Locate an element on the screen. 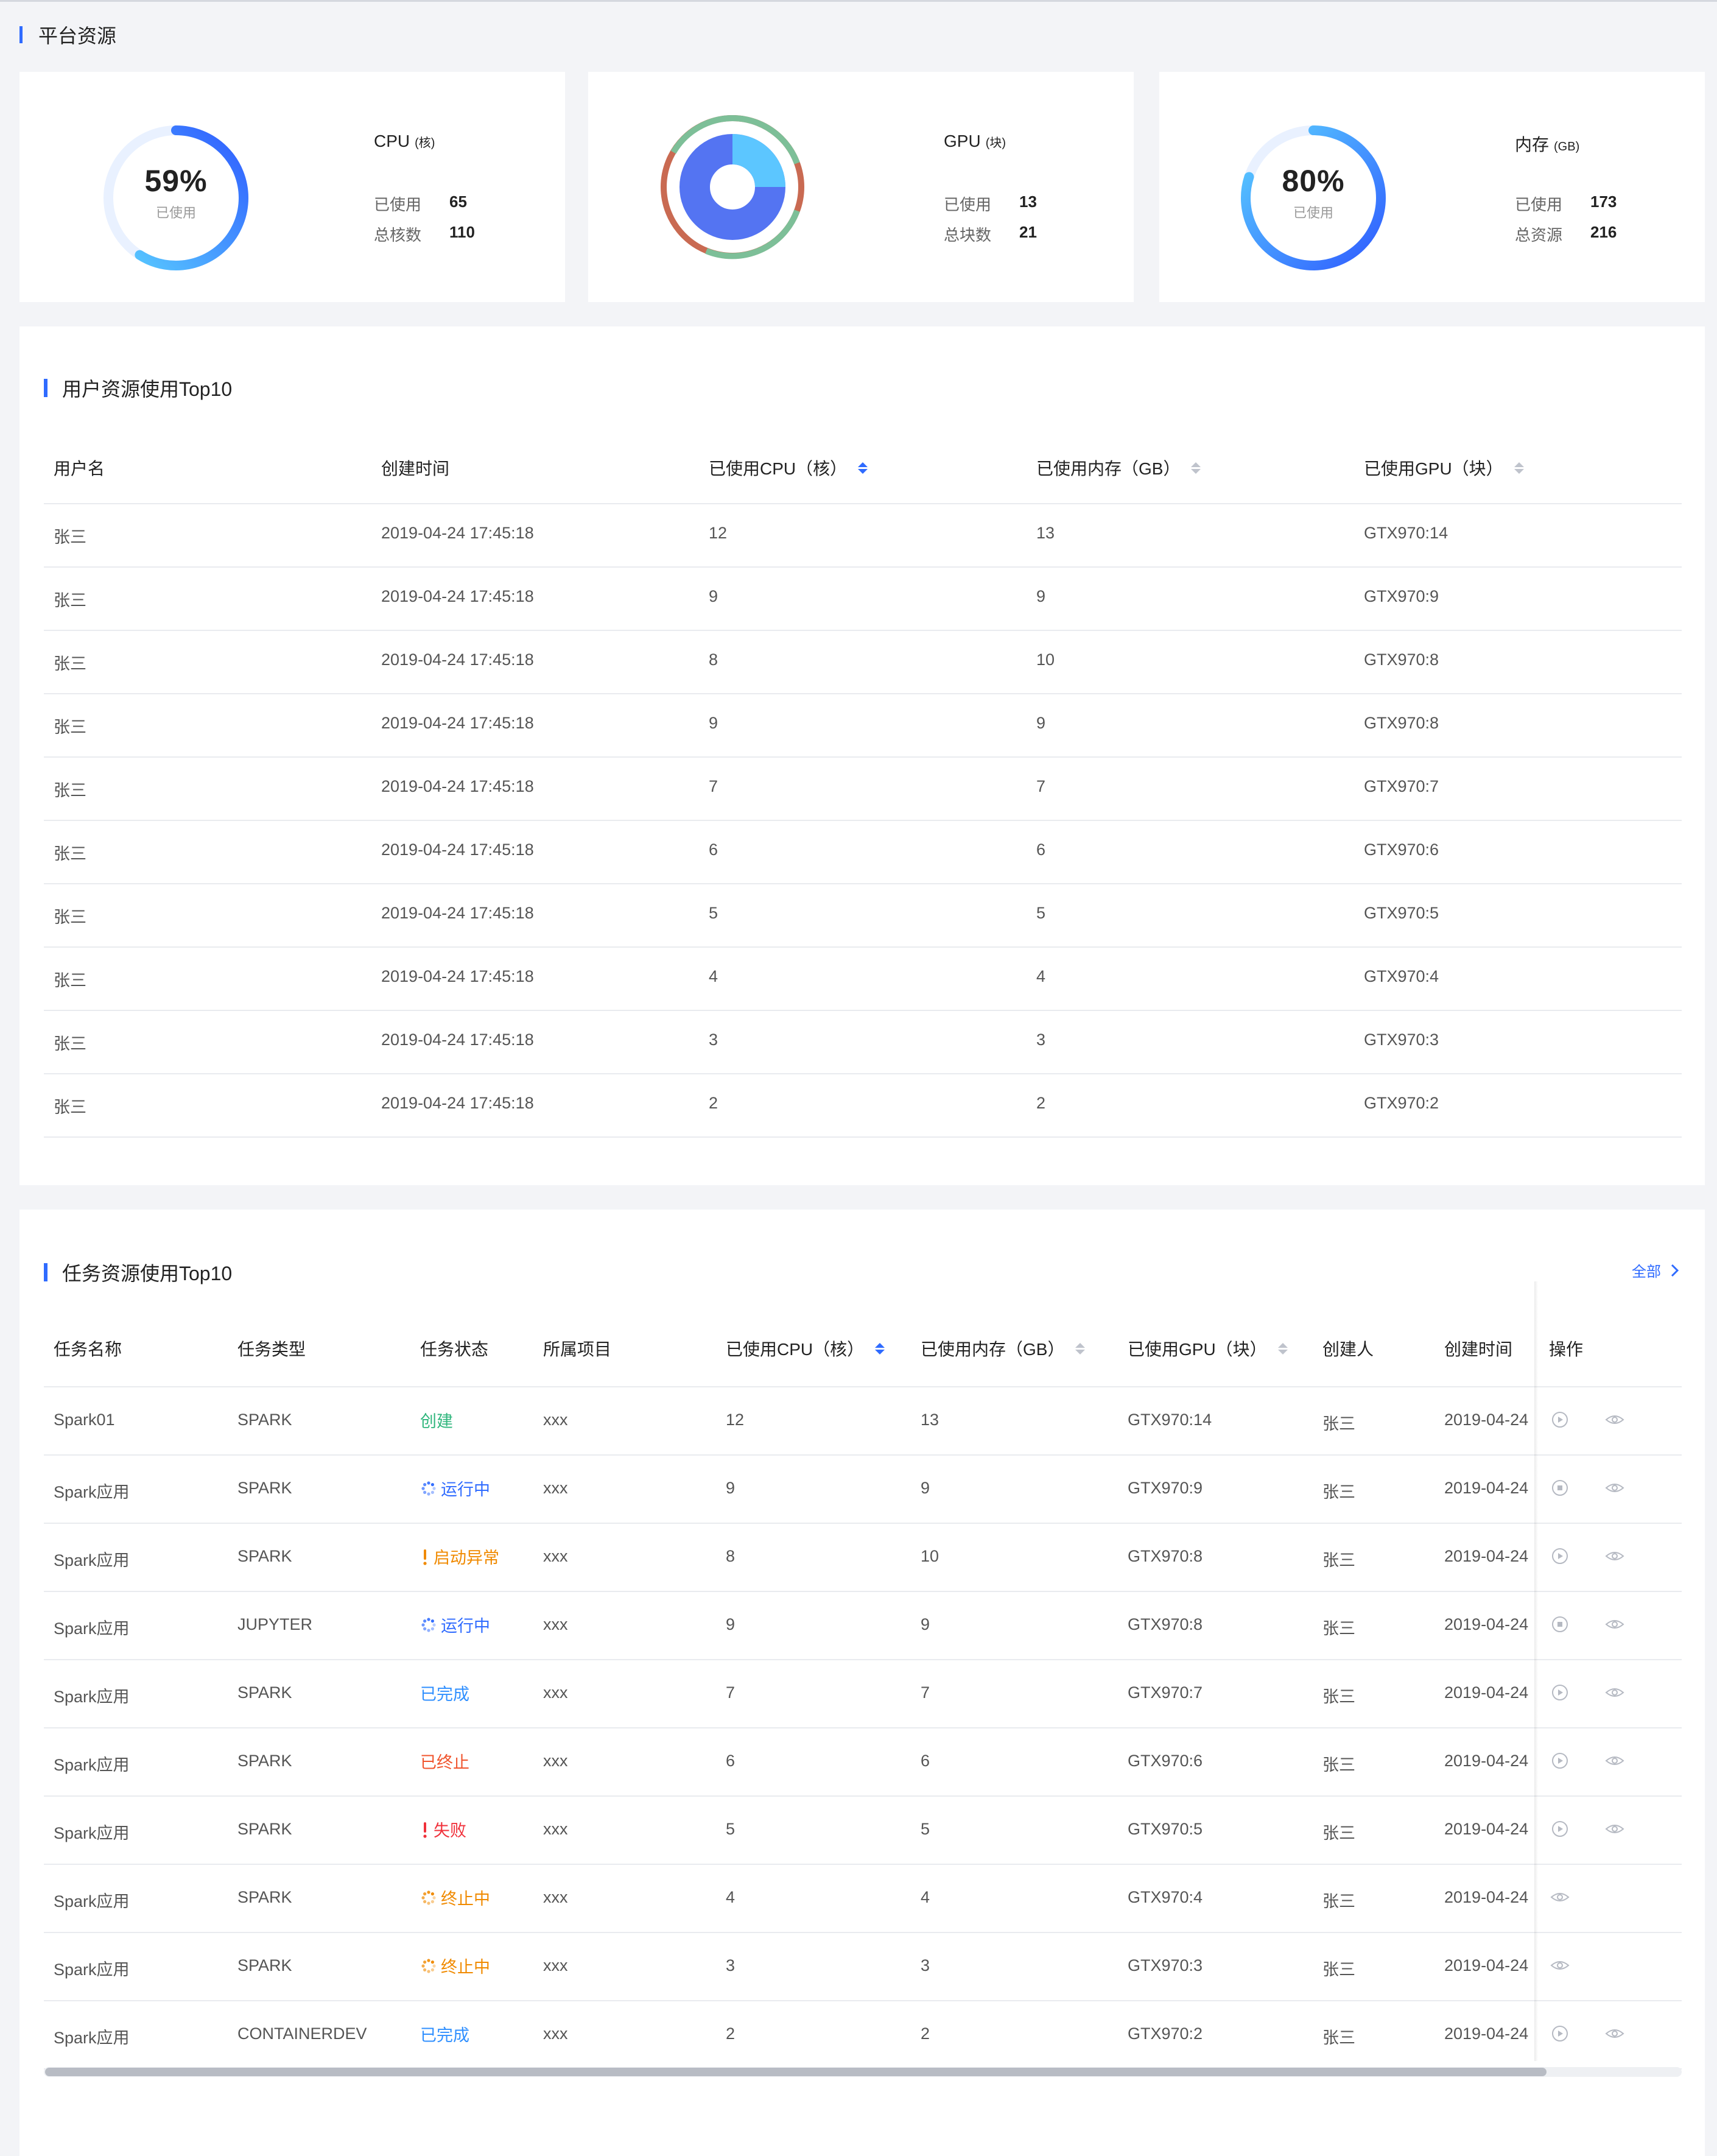 The height and width of the screenshot is (2156, 1717). view-all-link: 全部 is located at coordinates (1657, 1270).